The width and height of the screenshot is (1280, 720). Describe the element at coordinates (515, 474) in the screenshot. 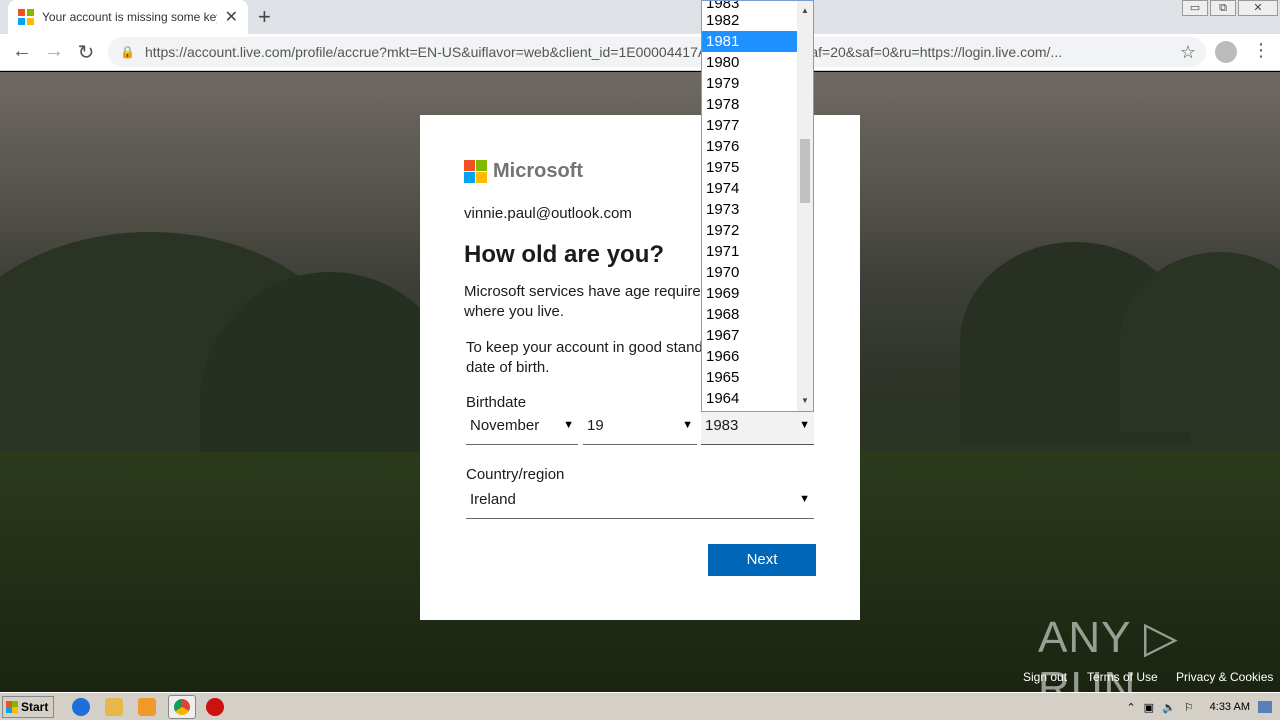

I see `country-label: Country/region` at that location.